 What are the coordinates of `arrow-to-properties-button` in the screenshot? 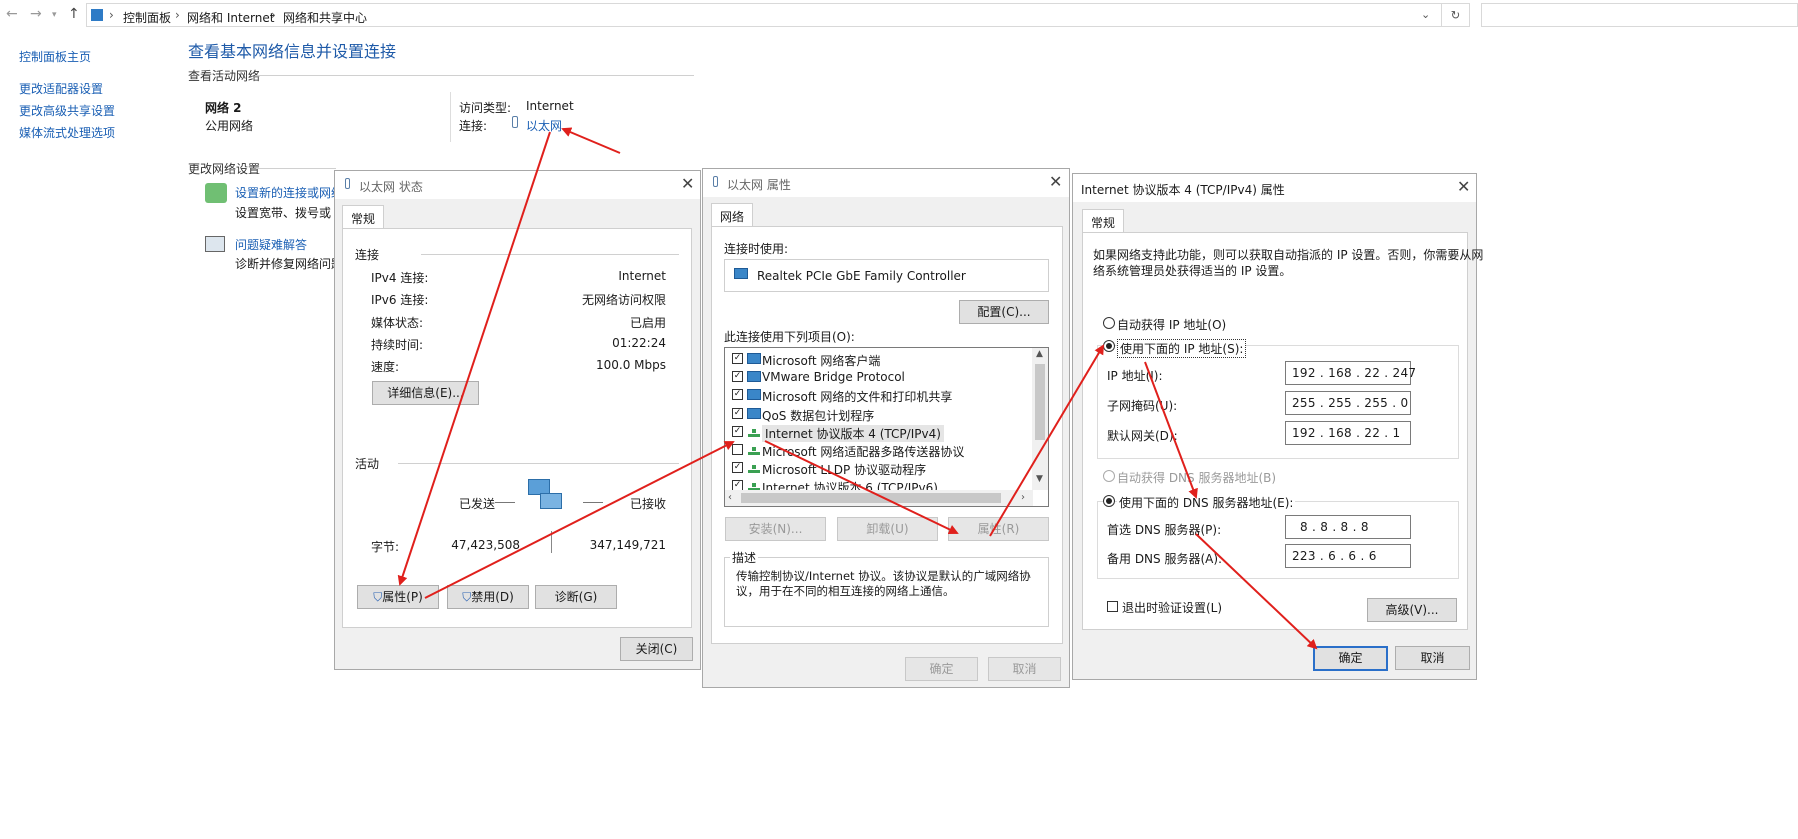 It's located at (474, 358).